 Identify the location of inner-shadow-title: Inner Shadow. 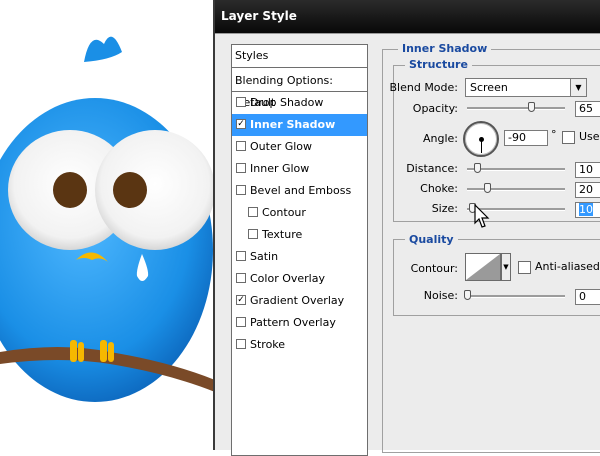
(445, 48).